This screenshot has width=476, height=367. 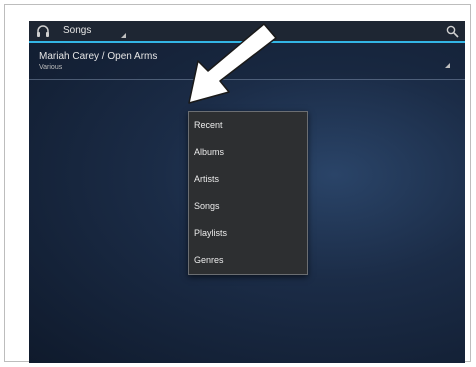 I want to click on nav-dropdown-label: Songs, so click(x=77, y=30).